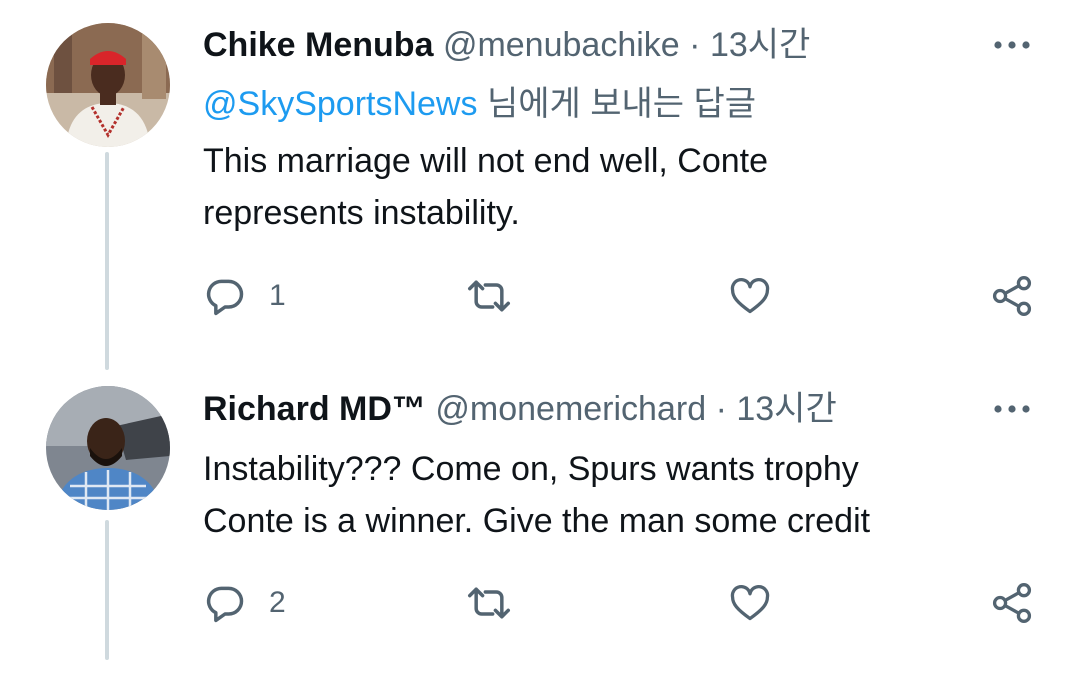 The height and width of the screenshot is (678, 1072). Describe the element at coordinates (314, 409) in the screenshot. I see `display-name: Richard MD™` at that location.